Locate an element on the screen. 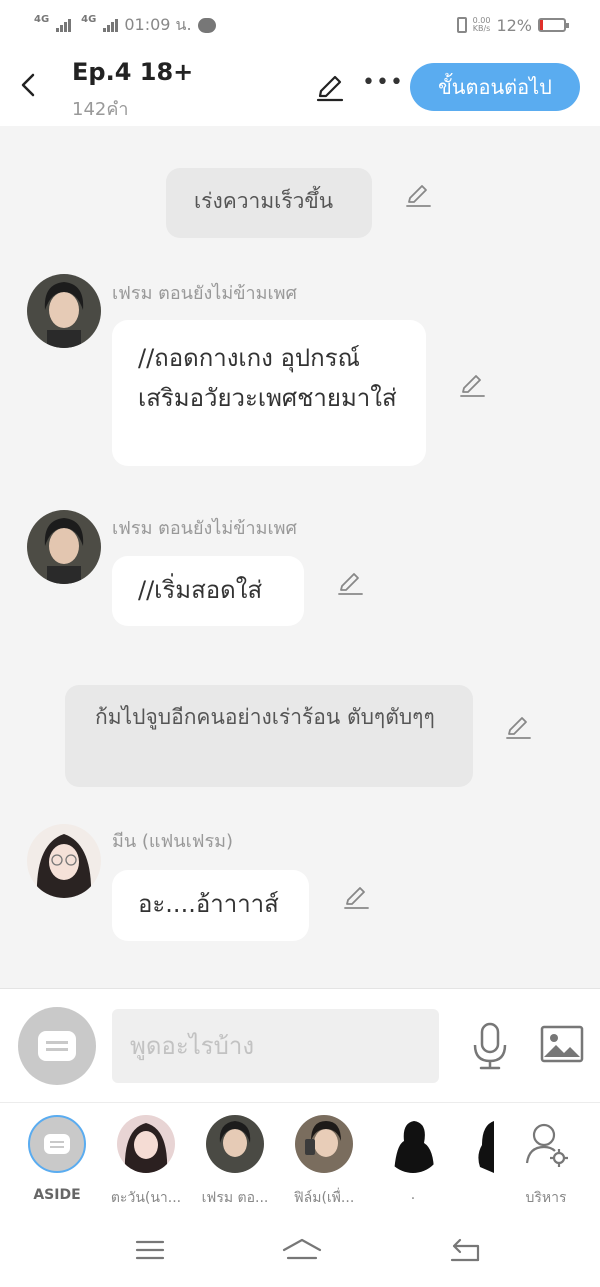 This screenshot has width=600, height=1287. character-item: . is located at coordinates (413, 1159).